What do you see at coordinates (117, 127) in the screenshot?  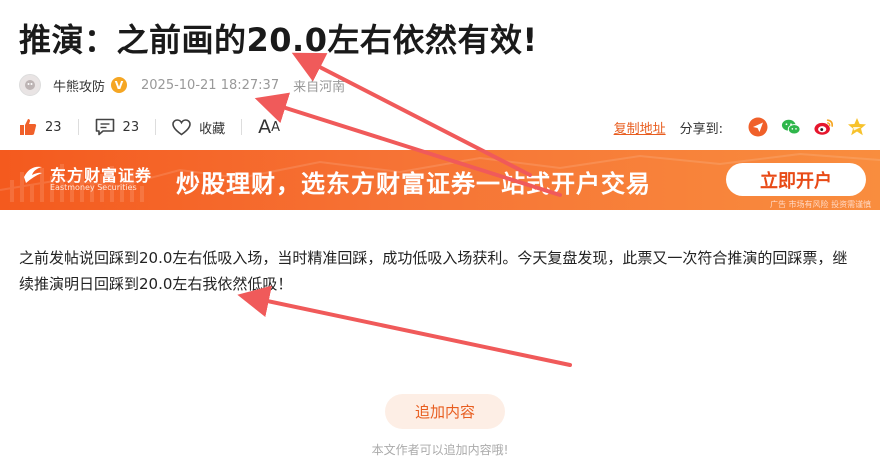 I see `comment-button: 23` at bounding box center [117, 127].